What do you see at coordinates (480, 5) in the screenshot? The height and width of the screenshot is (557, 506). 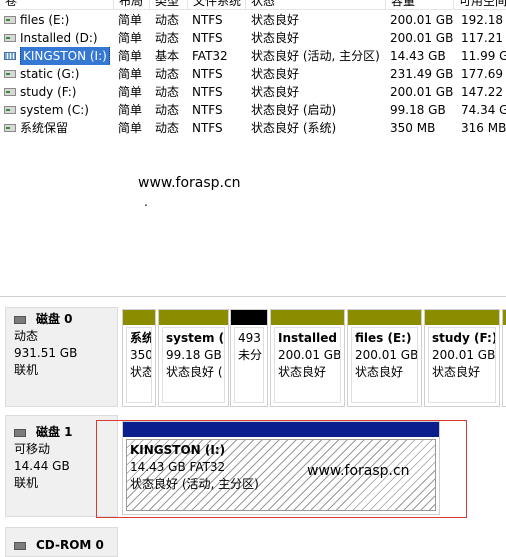 I see `col-header-free-space: 可用空间` at bounding box center [480, 5].